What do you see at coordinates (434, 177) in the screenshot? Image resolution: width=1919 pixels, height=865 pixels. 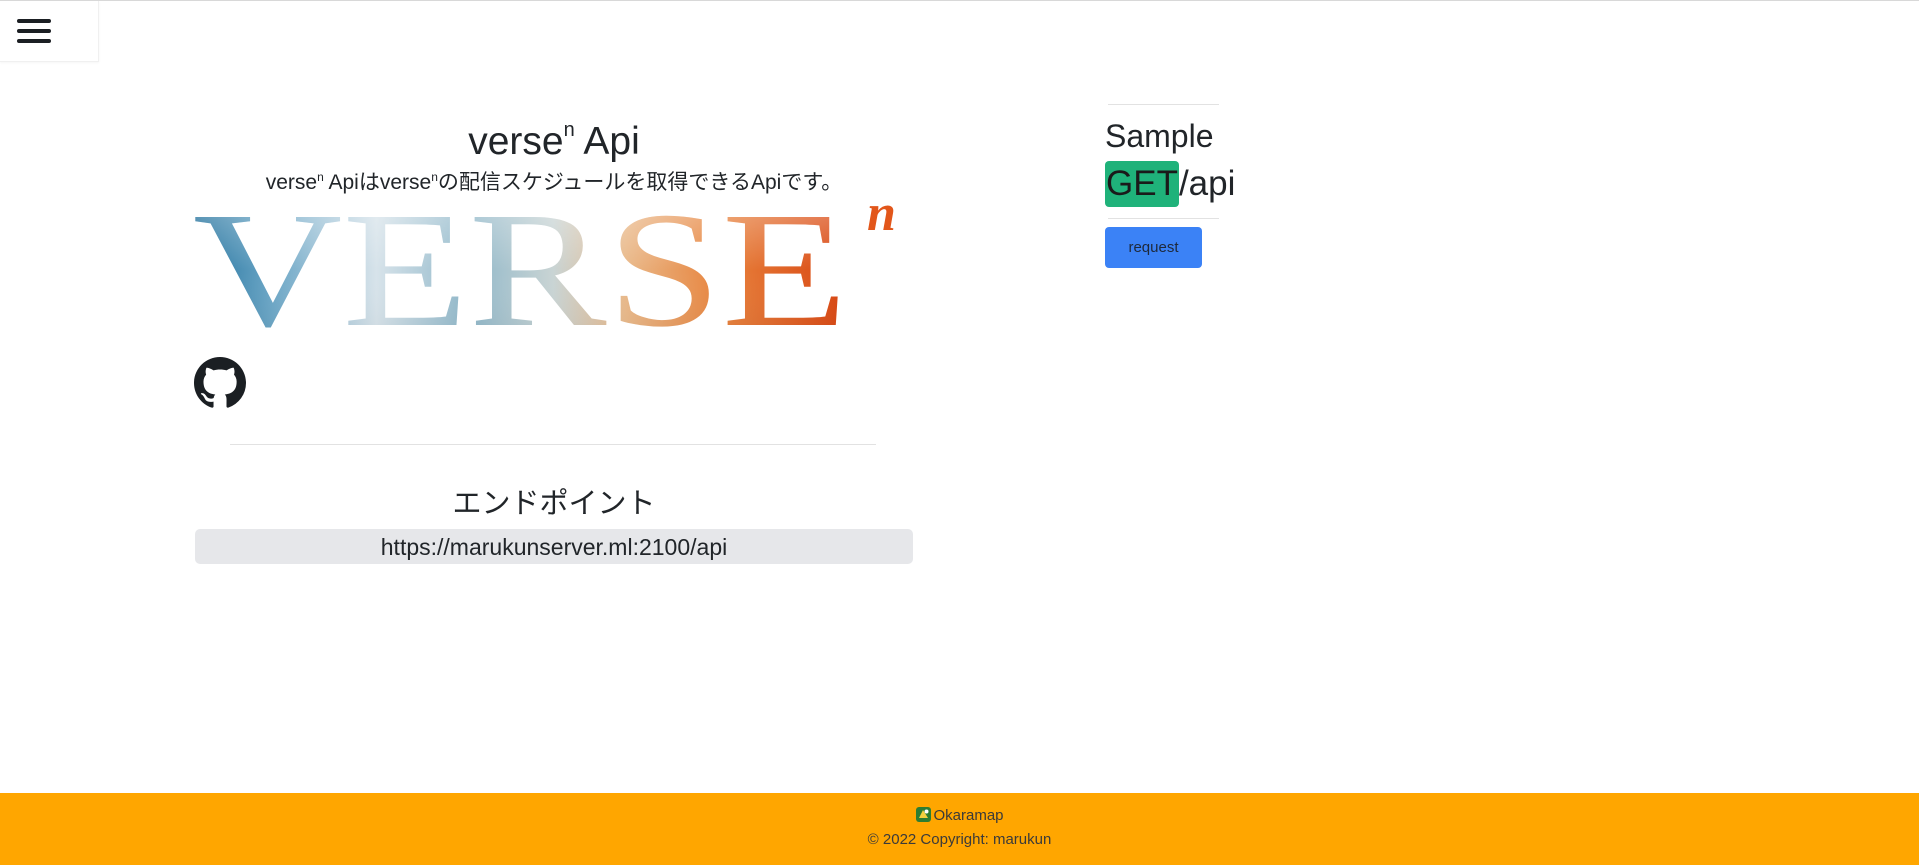 I see `subtitle-sup-b: n` at bounding box center [434, 177].